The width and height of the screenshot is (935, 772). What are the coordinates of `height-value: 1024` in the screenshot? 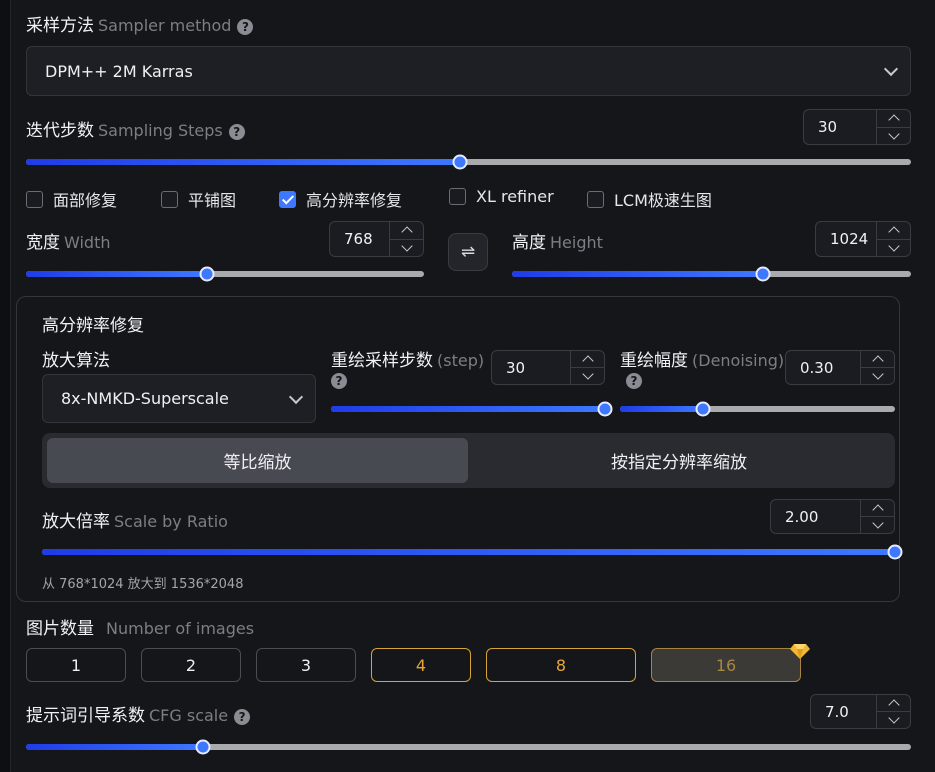 It's located at (846, 239).